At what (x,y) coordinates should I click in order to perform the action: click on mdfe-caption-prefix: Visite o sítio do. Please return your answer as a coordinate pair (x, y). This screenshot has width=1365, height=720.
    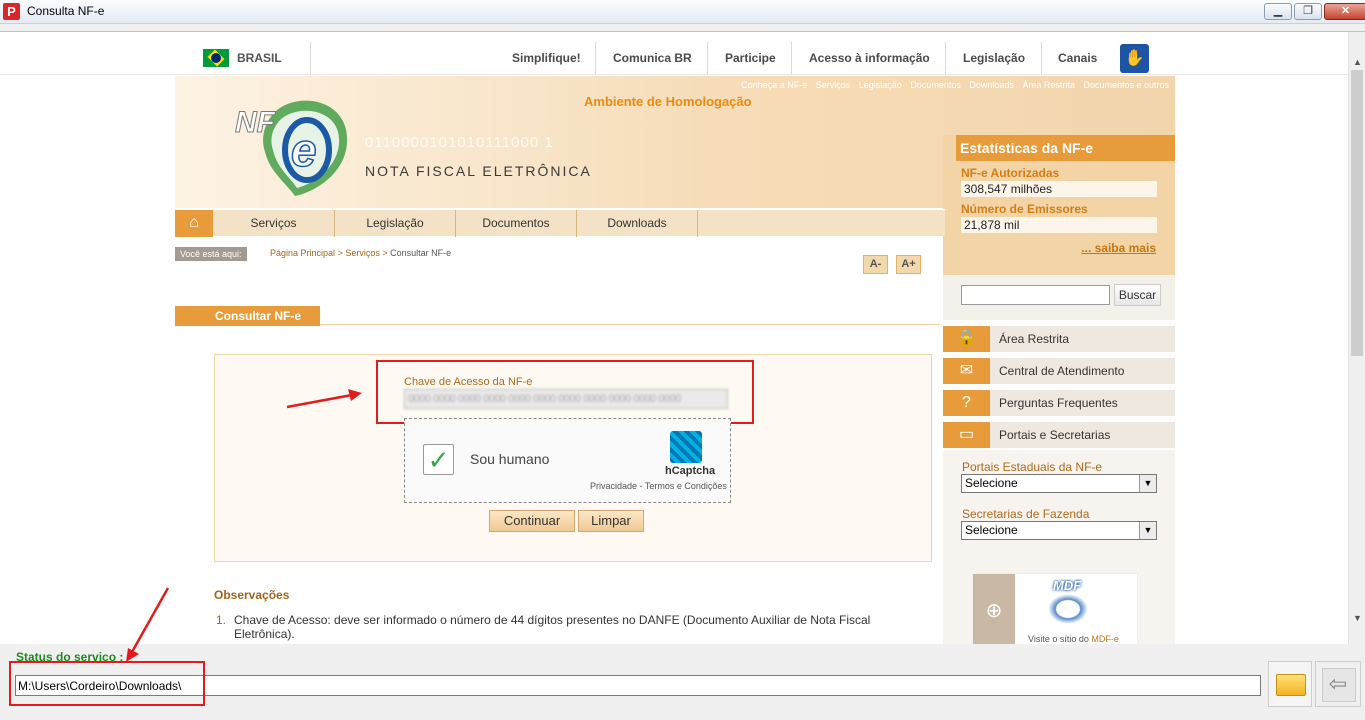
    Looking at the image, I should click on (1058, 639).